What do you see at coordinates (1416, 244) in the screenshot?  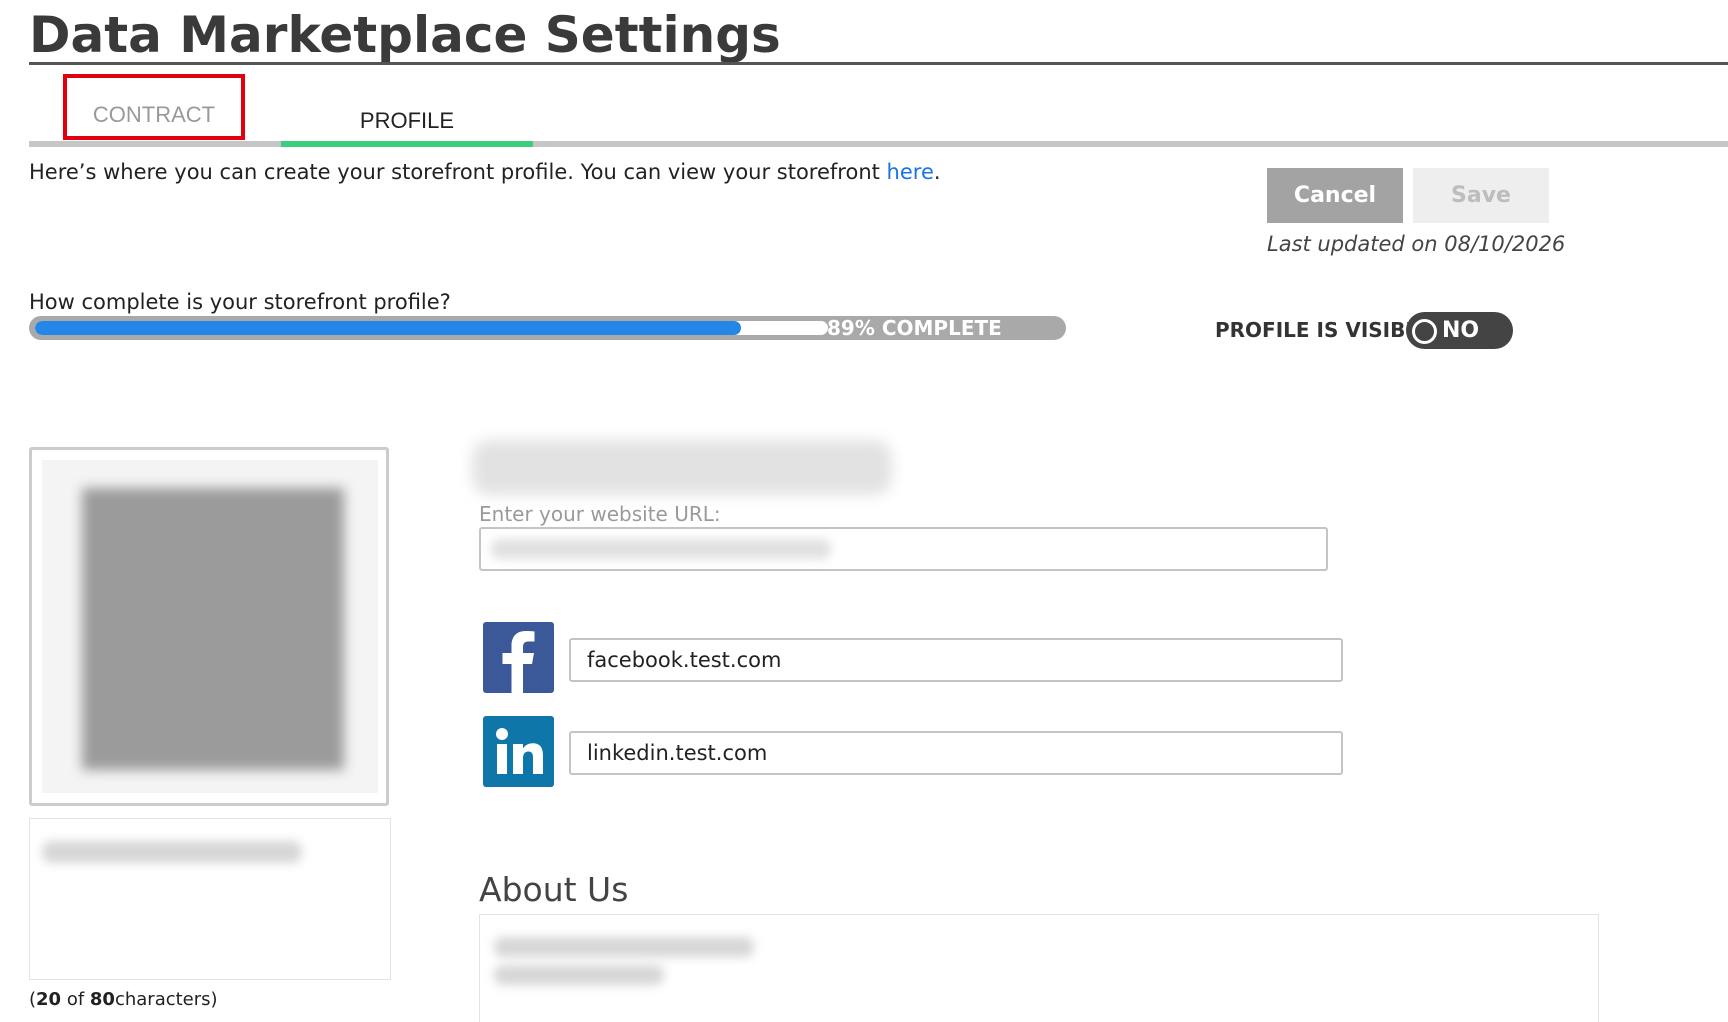 I see `last-updated-text: Last updated on 08/10/2026` at bounding box center [1416, 244].